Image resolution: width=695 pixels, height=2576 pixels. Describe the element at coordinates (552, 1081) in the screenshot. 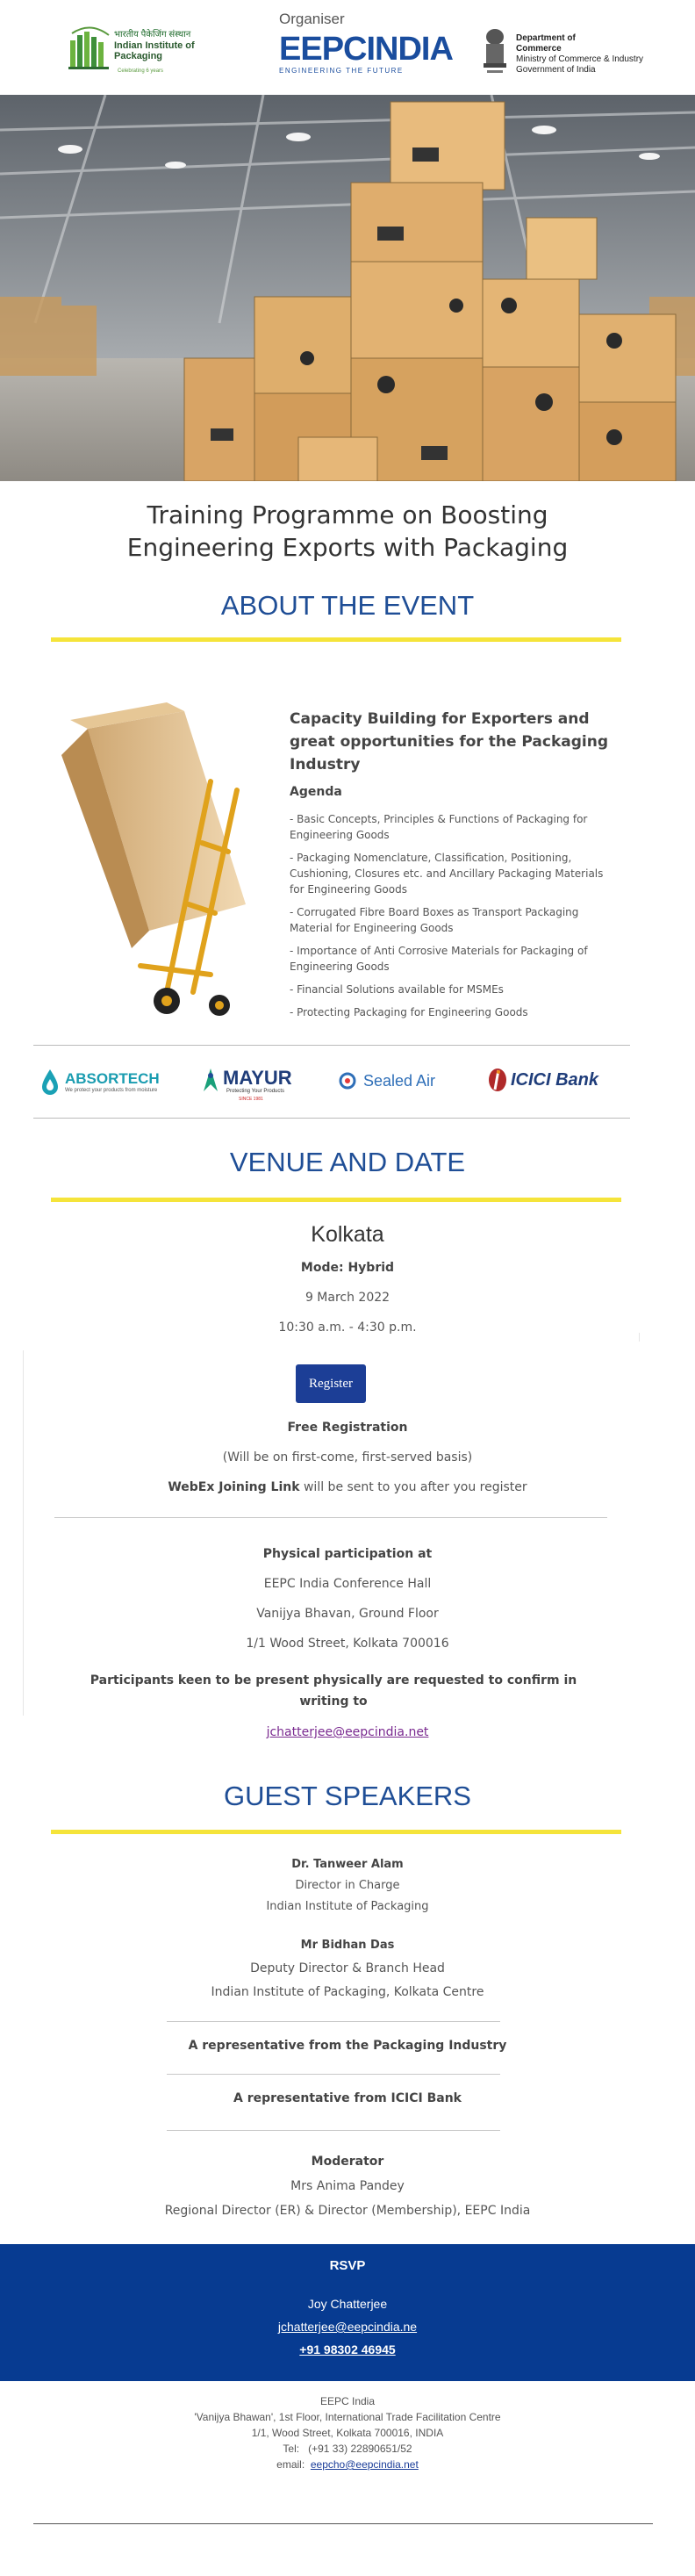

I see `icici-bank-logo: ICICI Bank` at that location.